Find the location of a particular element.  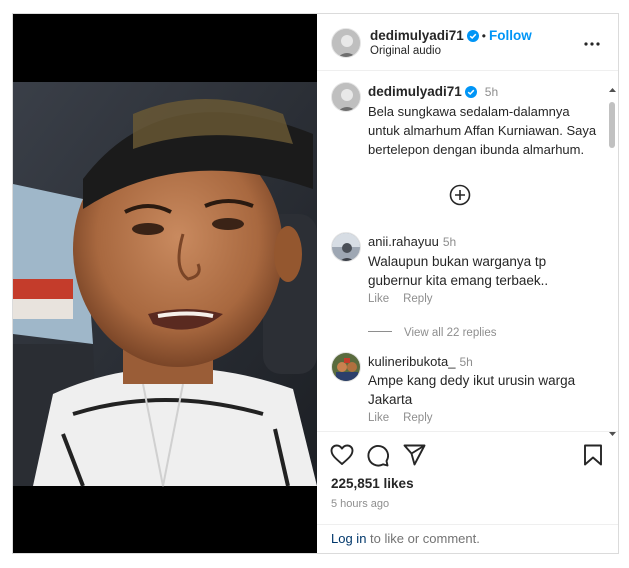

login-prompt-text: to like or comment. is located at coordinates (423, 538).